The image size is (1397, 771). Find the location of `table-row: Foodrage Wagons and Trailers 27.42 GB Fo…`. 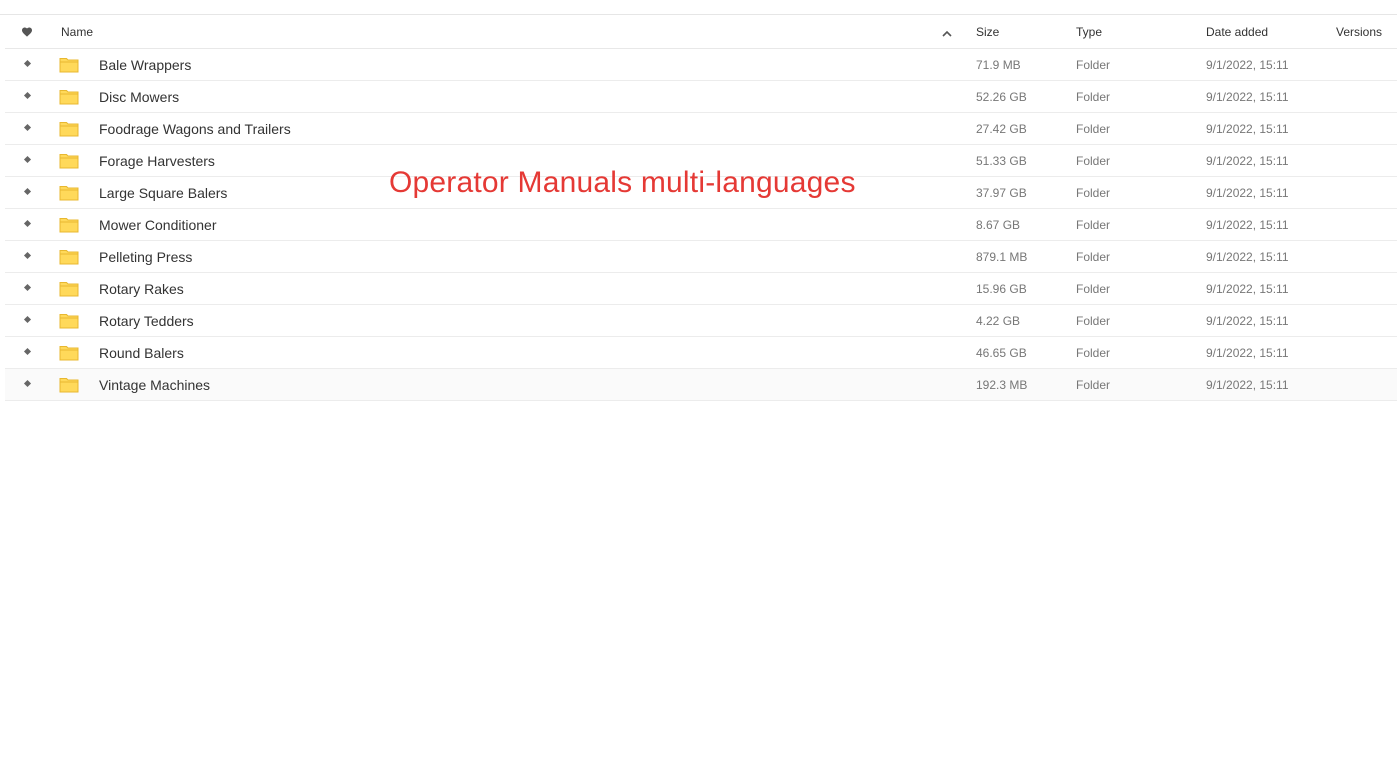

table-row: Foodrage Wagons and Trailers 27.42 GB Fo… is located at coordinates (701, 129).